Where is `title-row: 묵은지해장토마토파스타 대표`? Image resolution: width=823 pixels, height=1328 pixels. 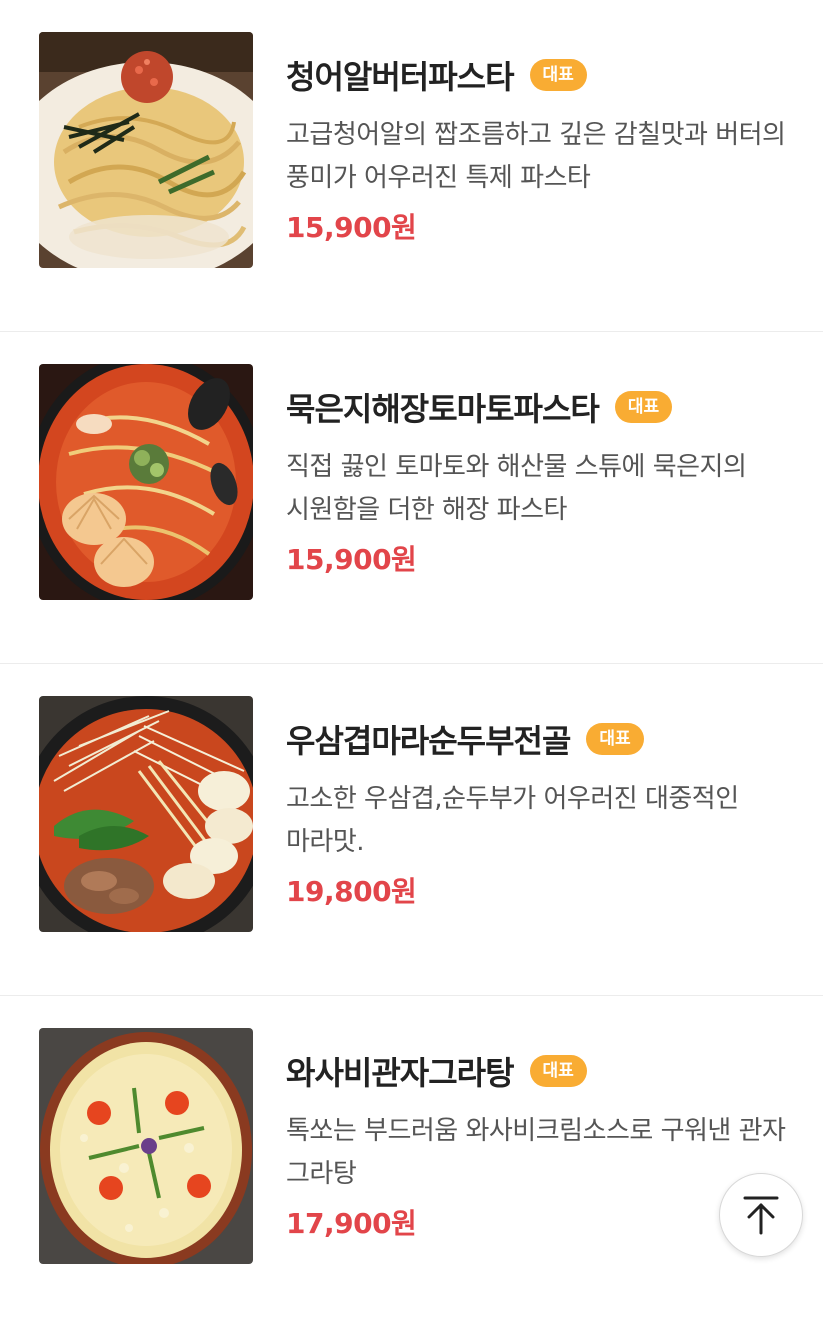
title-row: 묵은지해장토마토파스타 대표 is located at coordinates (541, 407).